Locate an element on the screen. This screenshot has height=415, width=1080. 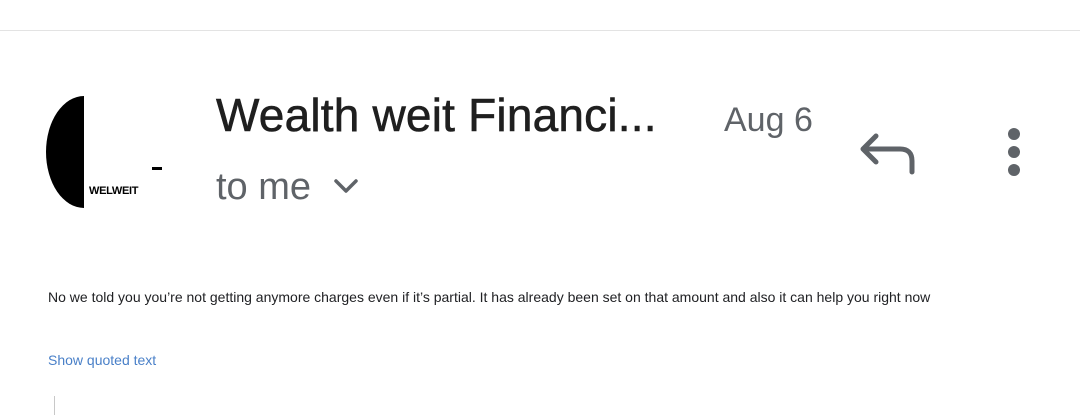
quoted-text-divider is located at coordinates (54, 405).